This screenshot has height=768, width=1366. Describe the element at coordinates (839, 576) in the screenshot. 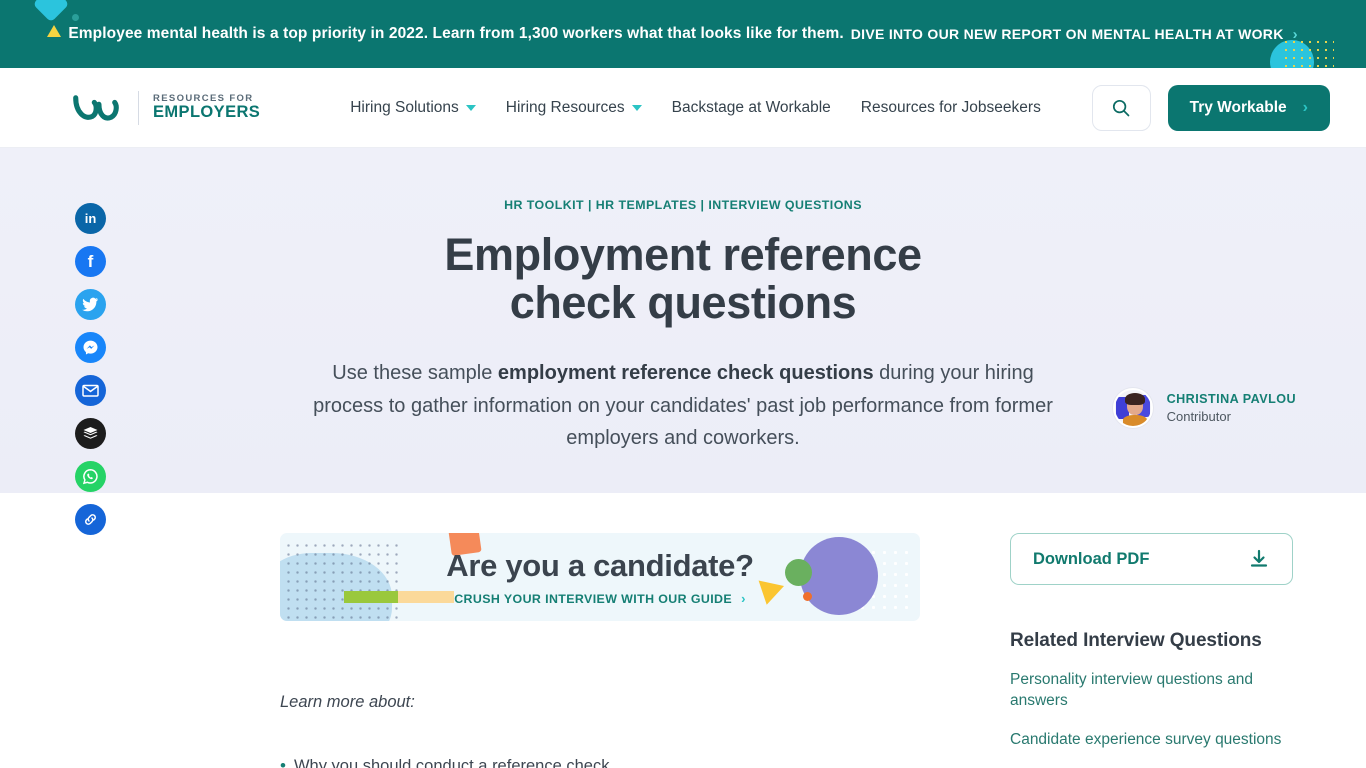

I see `purple-circle-decoration-icon` at that location.